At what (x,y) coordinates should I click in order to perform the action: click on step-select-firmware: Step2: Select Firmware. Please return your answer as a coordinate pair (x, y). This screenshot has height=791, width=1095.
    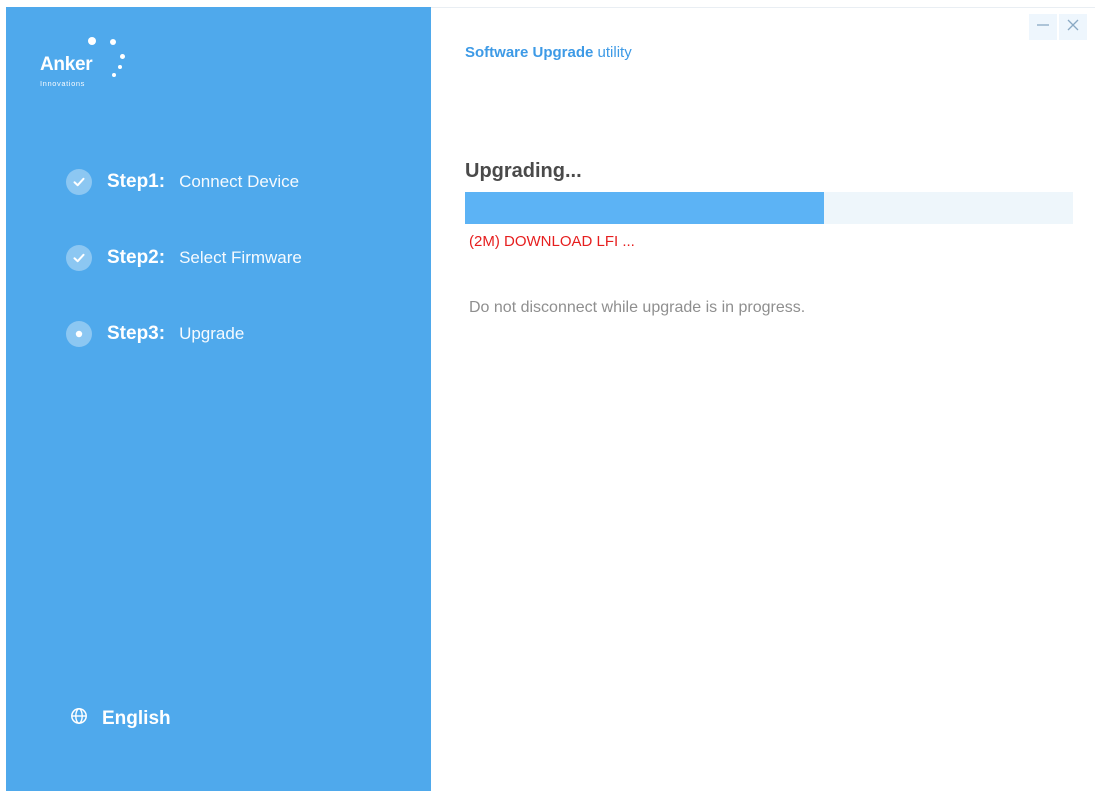
    Looking at the image, I should click on (236, 258).